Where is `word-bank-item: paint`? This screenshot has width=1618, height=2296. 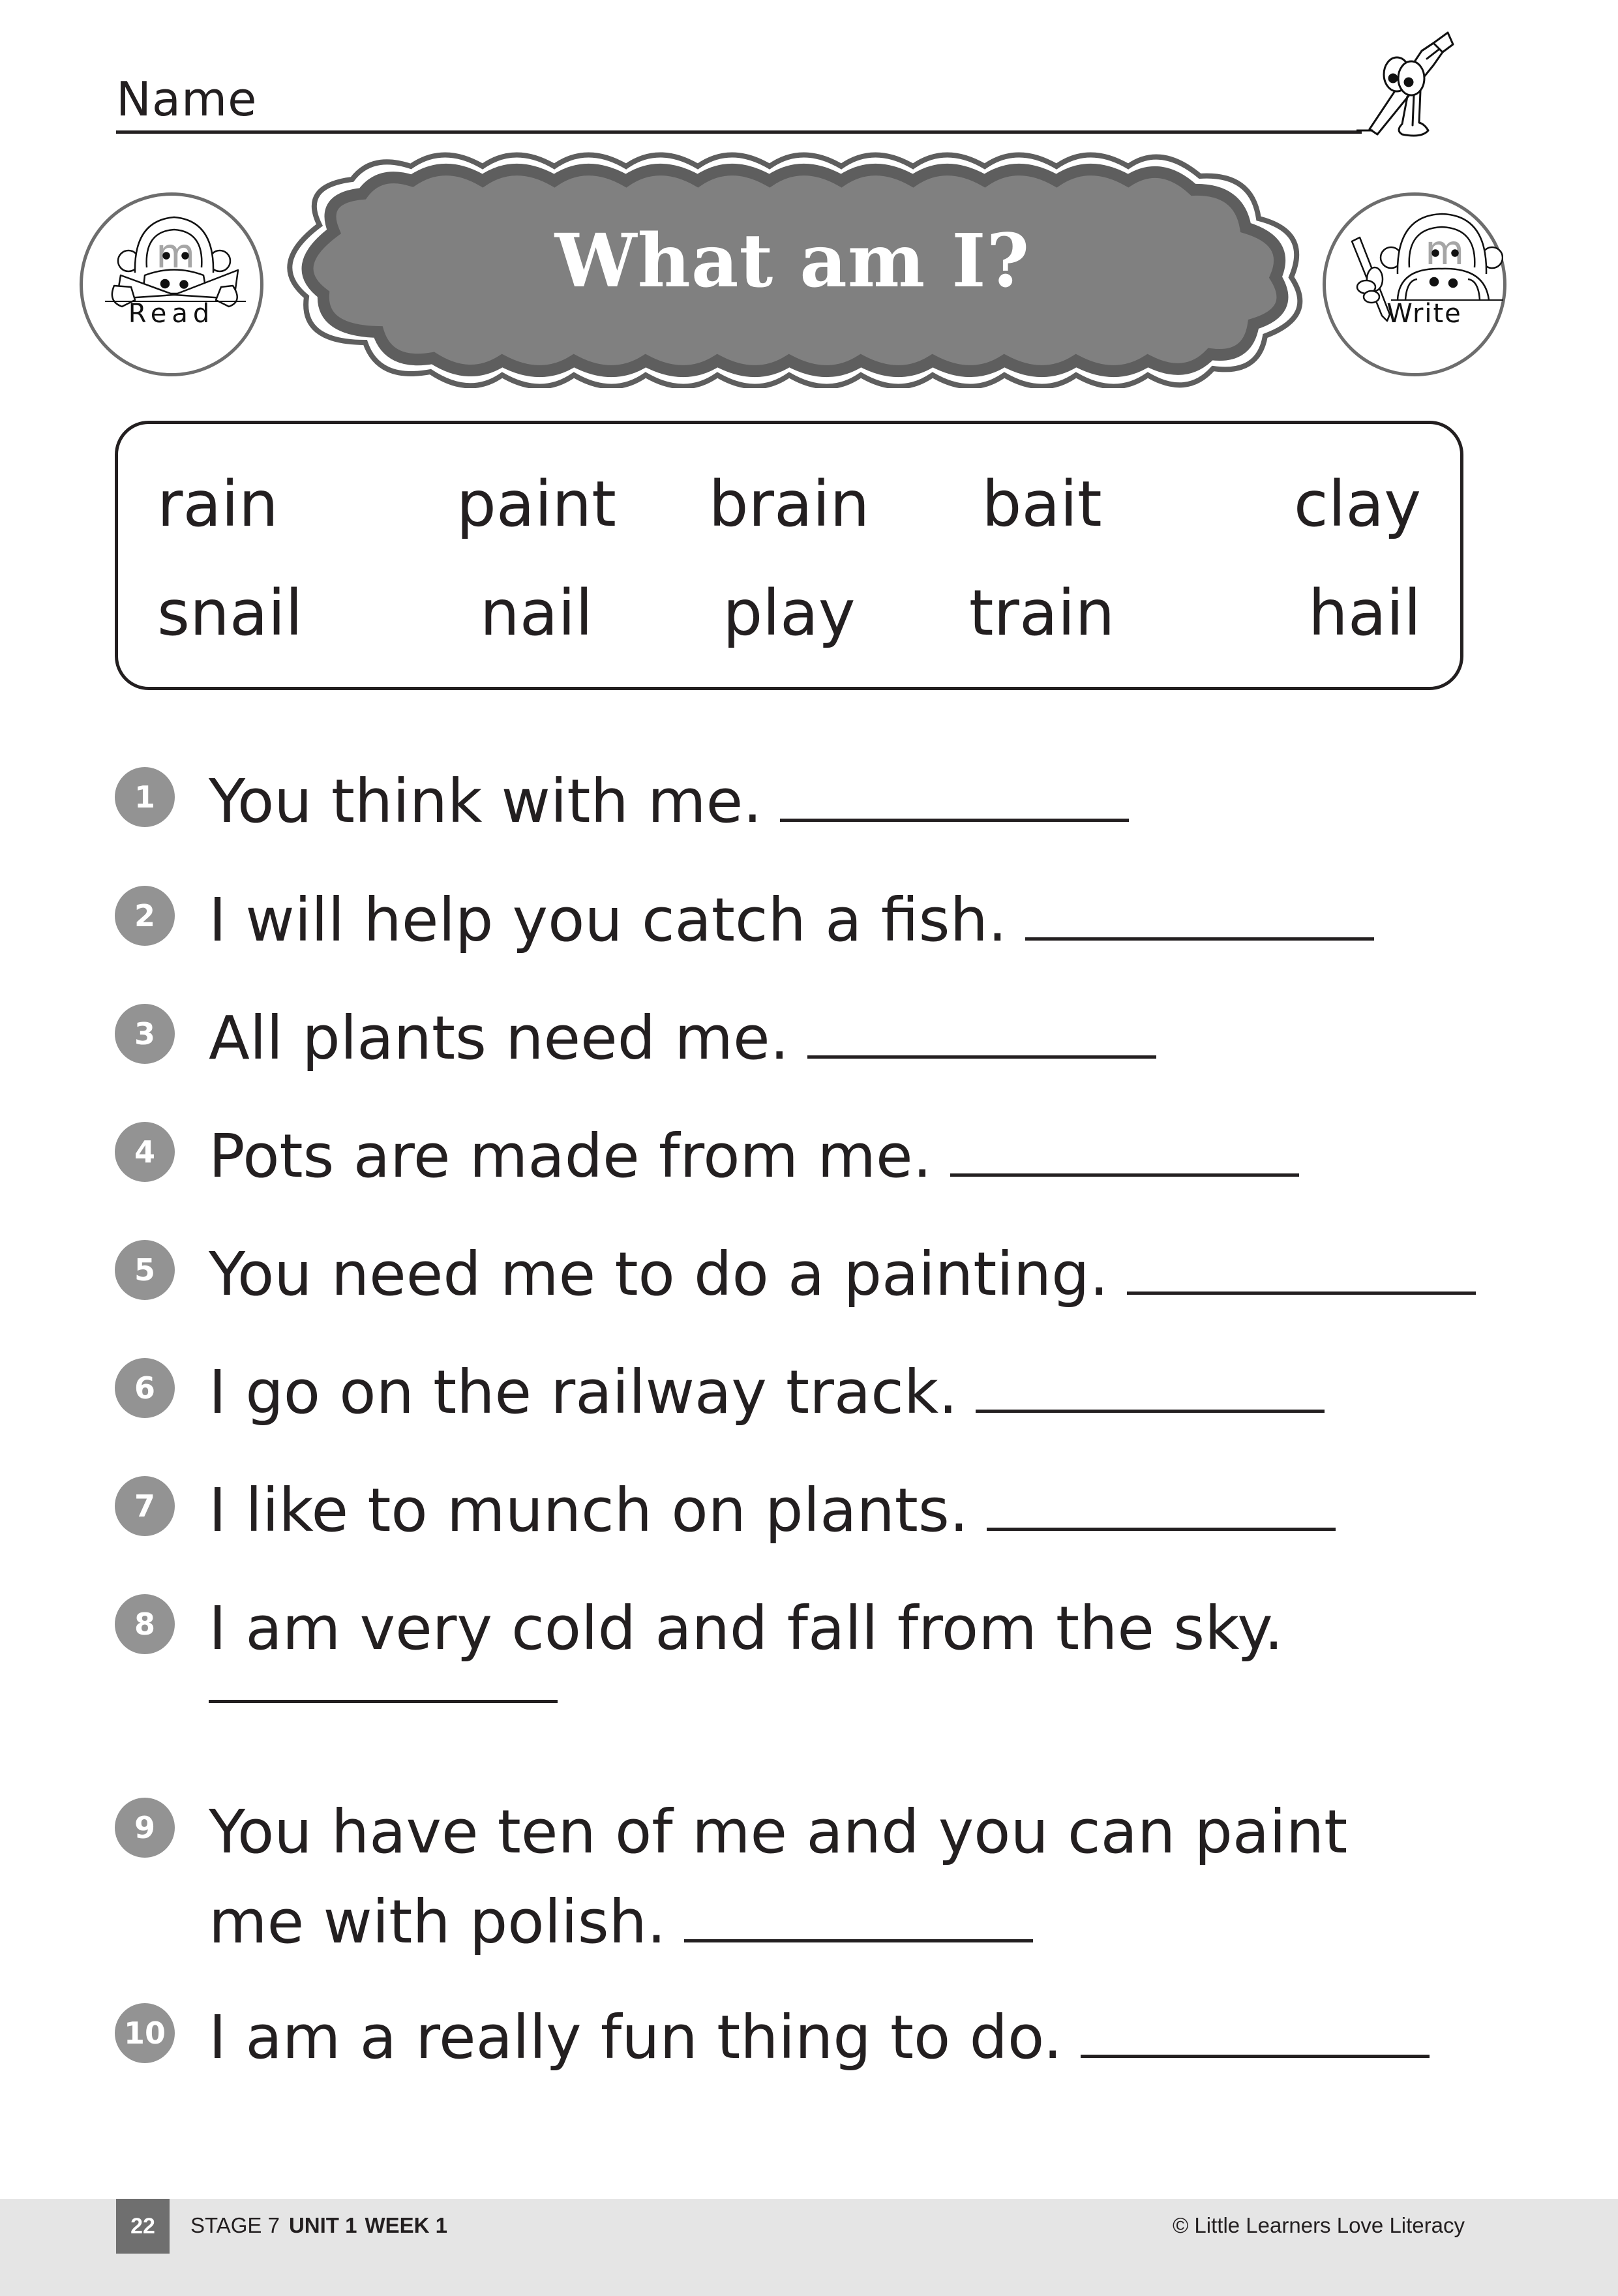 word-bank-item: paint is located at coordinates (536, 504).